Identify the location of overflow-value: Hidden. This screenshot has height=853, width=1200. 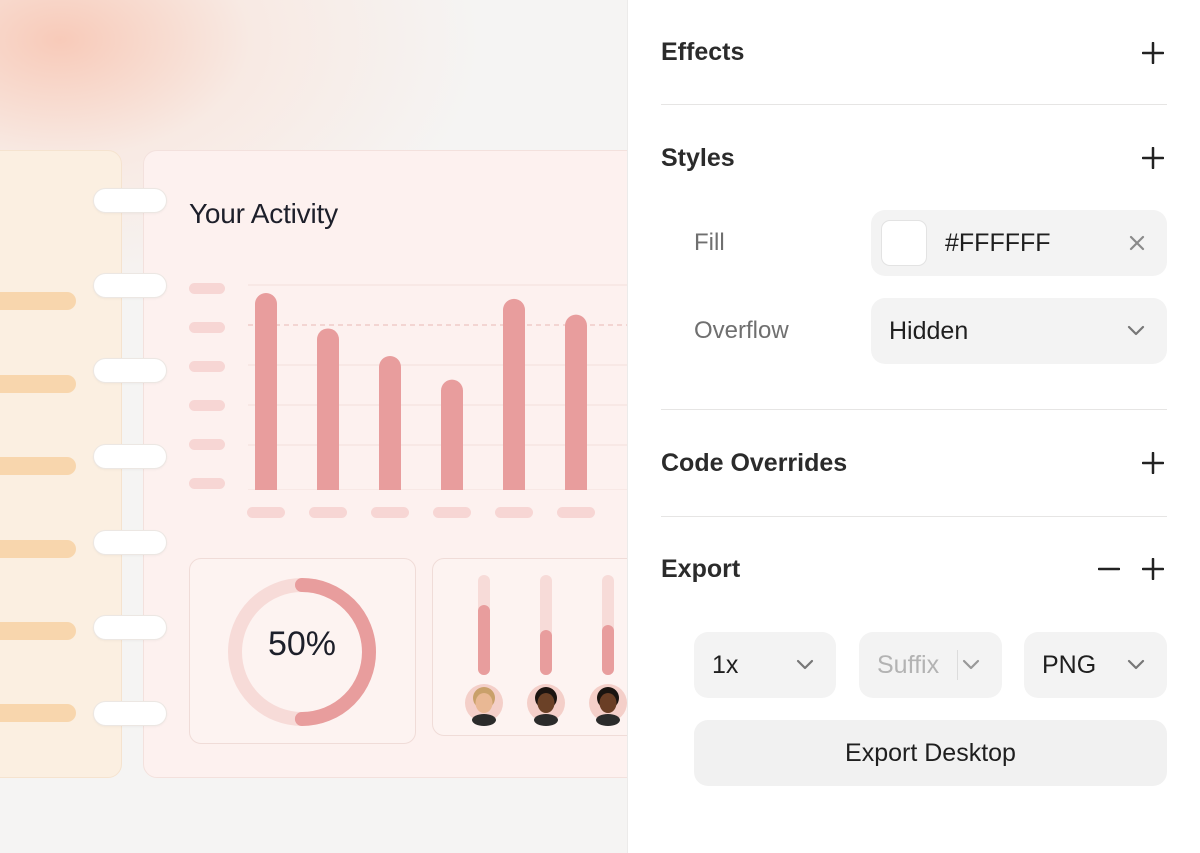
(929, 330).